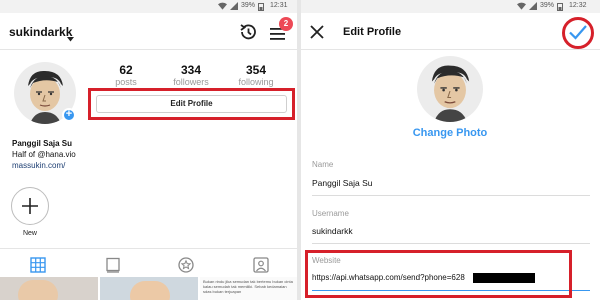 Image resolution: width=600 pixels, height=300 pixels. I want to click on followers-label: followers, so click(191, 82).